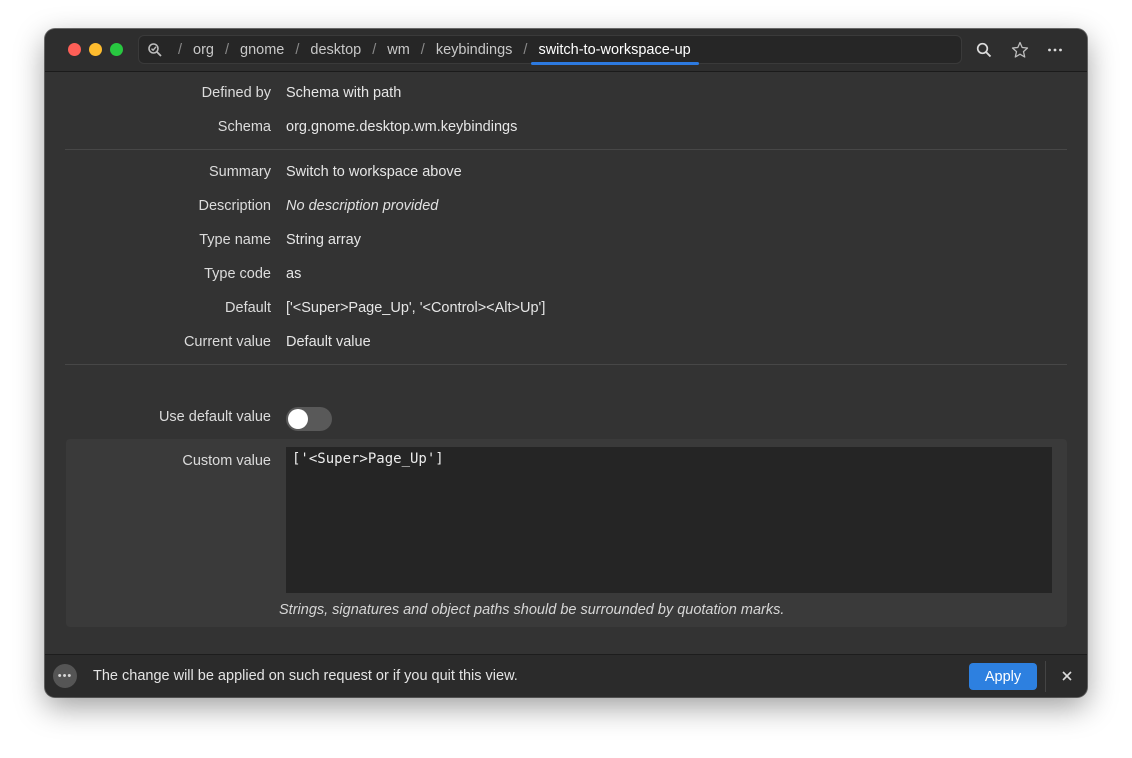  I want to click on zoom-window-button, so click(116, 49).